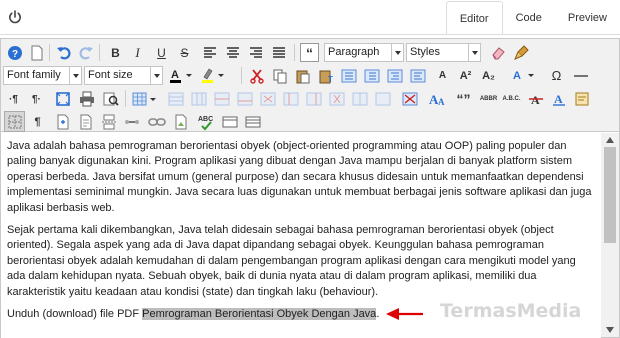 This screenshot has width=620, height=338. Describe the element at coordinates (14, 121) in the screenshot. I see `visual-aid-icon` at that location.